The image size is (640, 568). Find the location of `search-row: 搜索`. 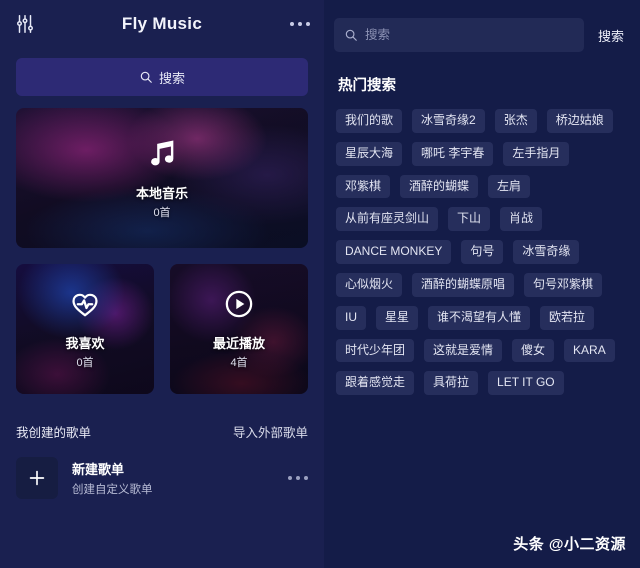

search-row: 搜索 is located at coordinates (481, 35).